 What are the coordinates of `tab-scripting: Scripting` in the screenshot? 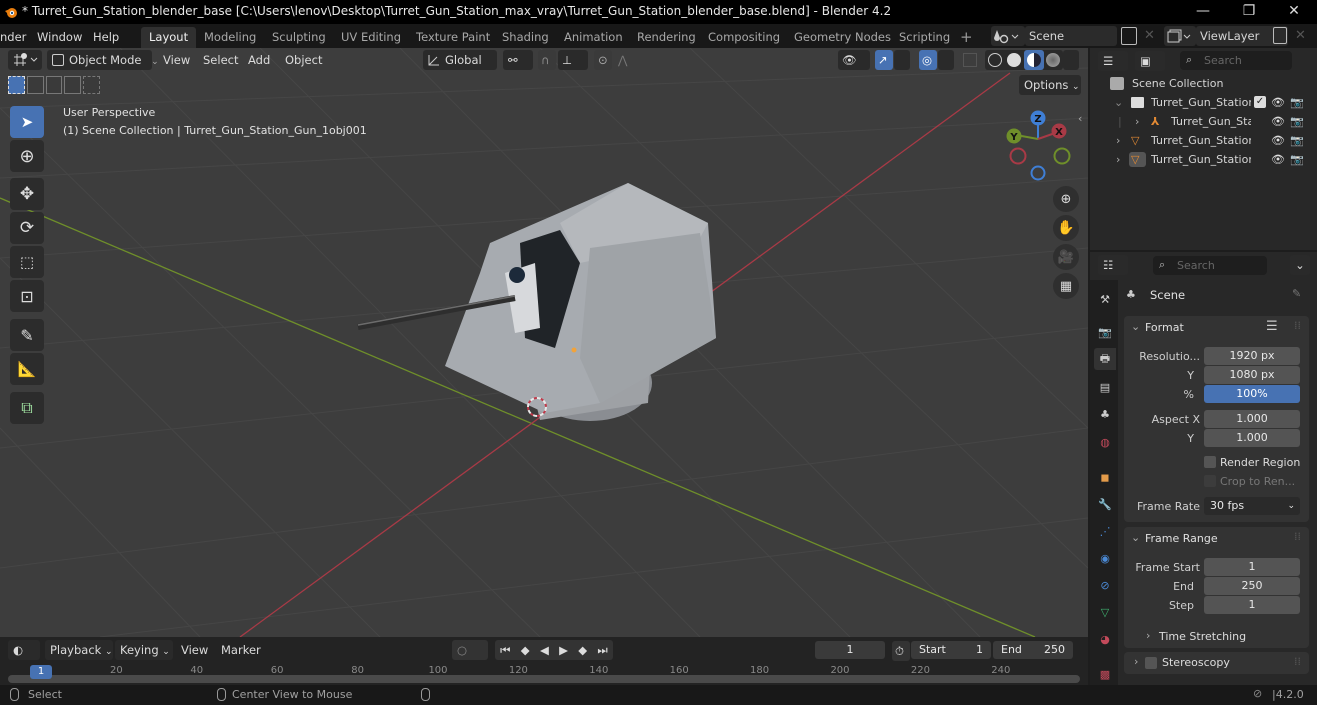 It's located at (924, 37).